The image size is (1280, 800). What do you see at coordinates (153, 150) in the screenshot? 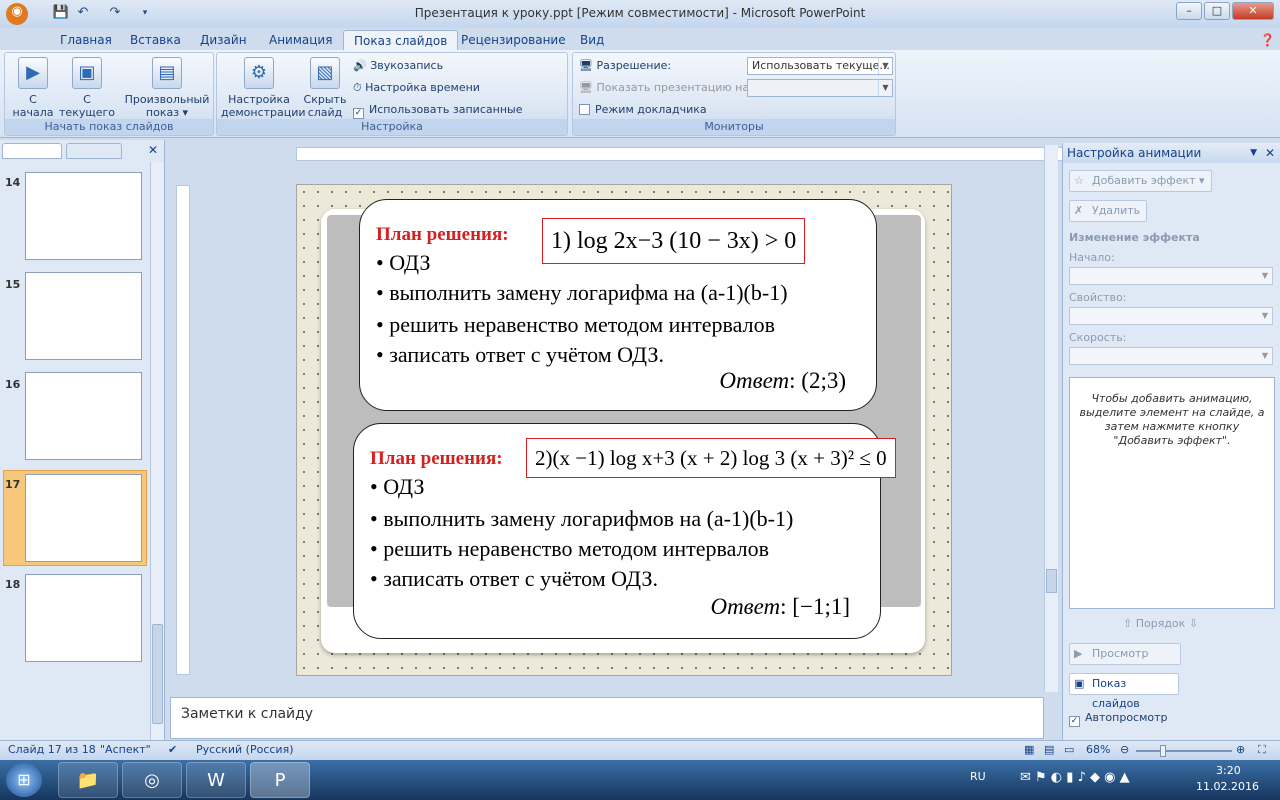
I see `close-pane-icon: ✕` at bounding box center [153, 150].